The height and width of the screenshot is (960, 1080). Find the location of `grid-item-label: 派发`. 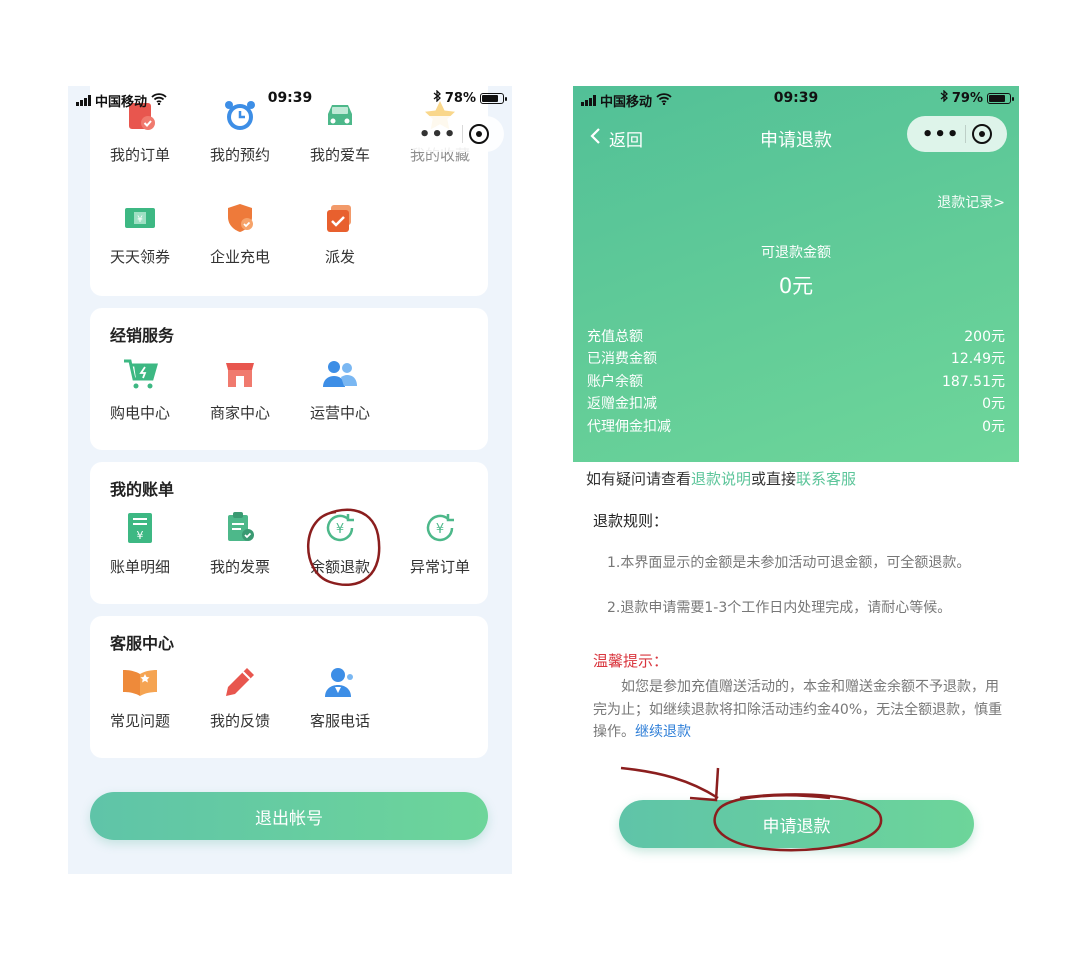

grid-item-label: 派发 is located at coordinates (339, 257).